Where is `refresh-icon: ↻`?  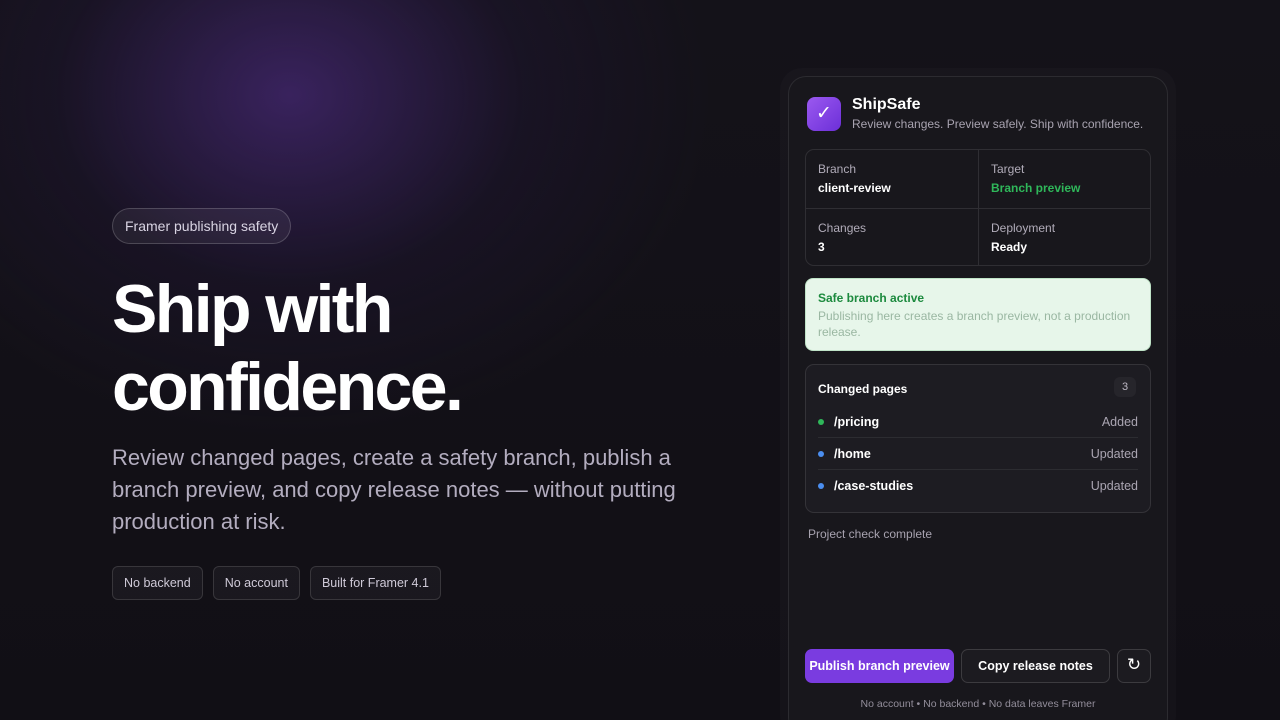 refresh-icon: ↻ is located at coordinates (1134, 666).